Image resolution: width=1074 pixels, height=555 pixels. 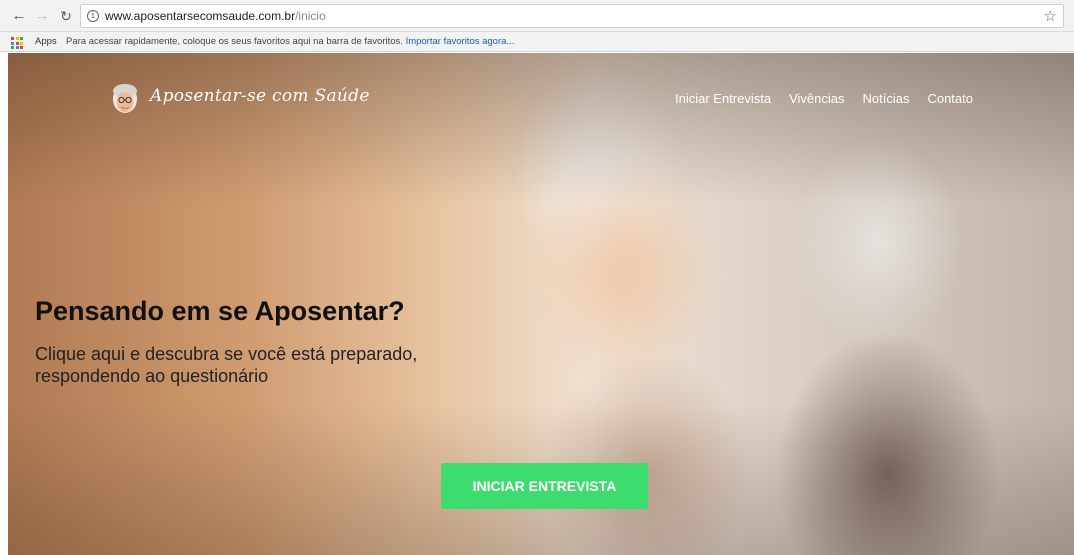 I want to click on star-icon: ☆, so click(x=1050, y=16).